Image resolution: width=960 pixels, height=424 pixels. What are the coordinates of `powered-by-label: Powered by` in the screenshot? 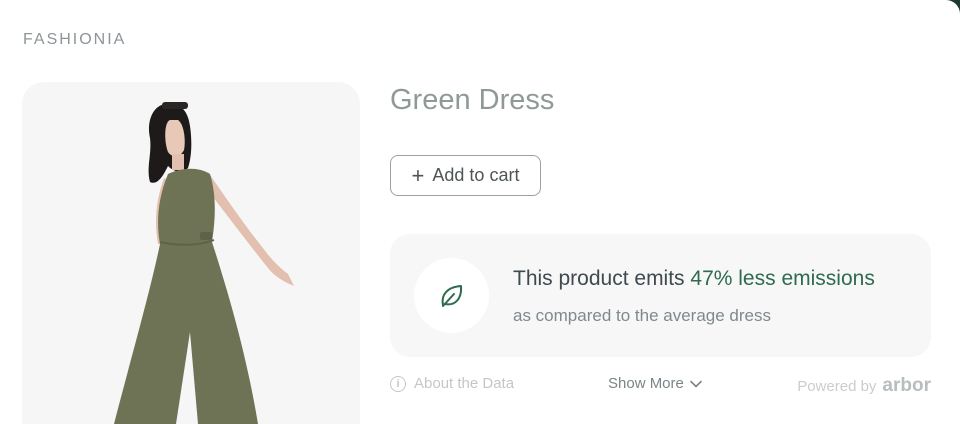 It's located at (837, 386).